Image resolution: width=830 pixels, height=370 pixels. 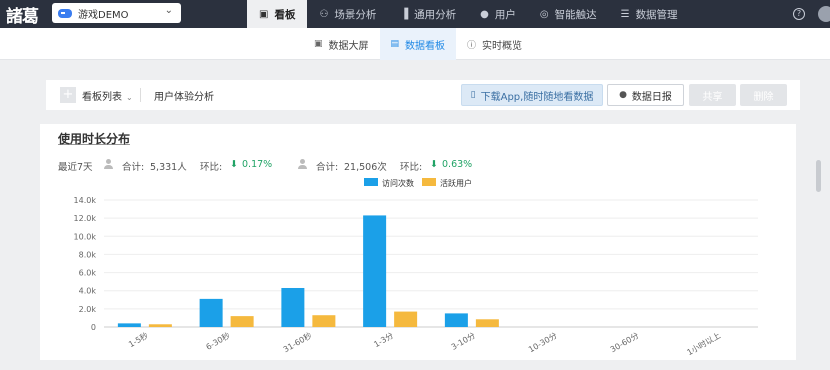 I want to click on nav-item-target: ◎ 智能触达, so click(x=568, y=14).